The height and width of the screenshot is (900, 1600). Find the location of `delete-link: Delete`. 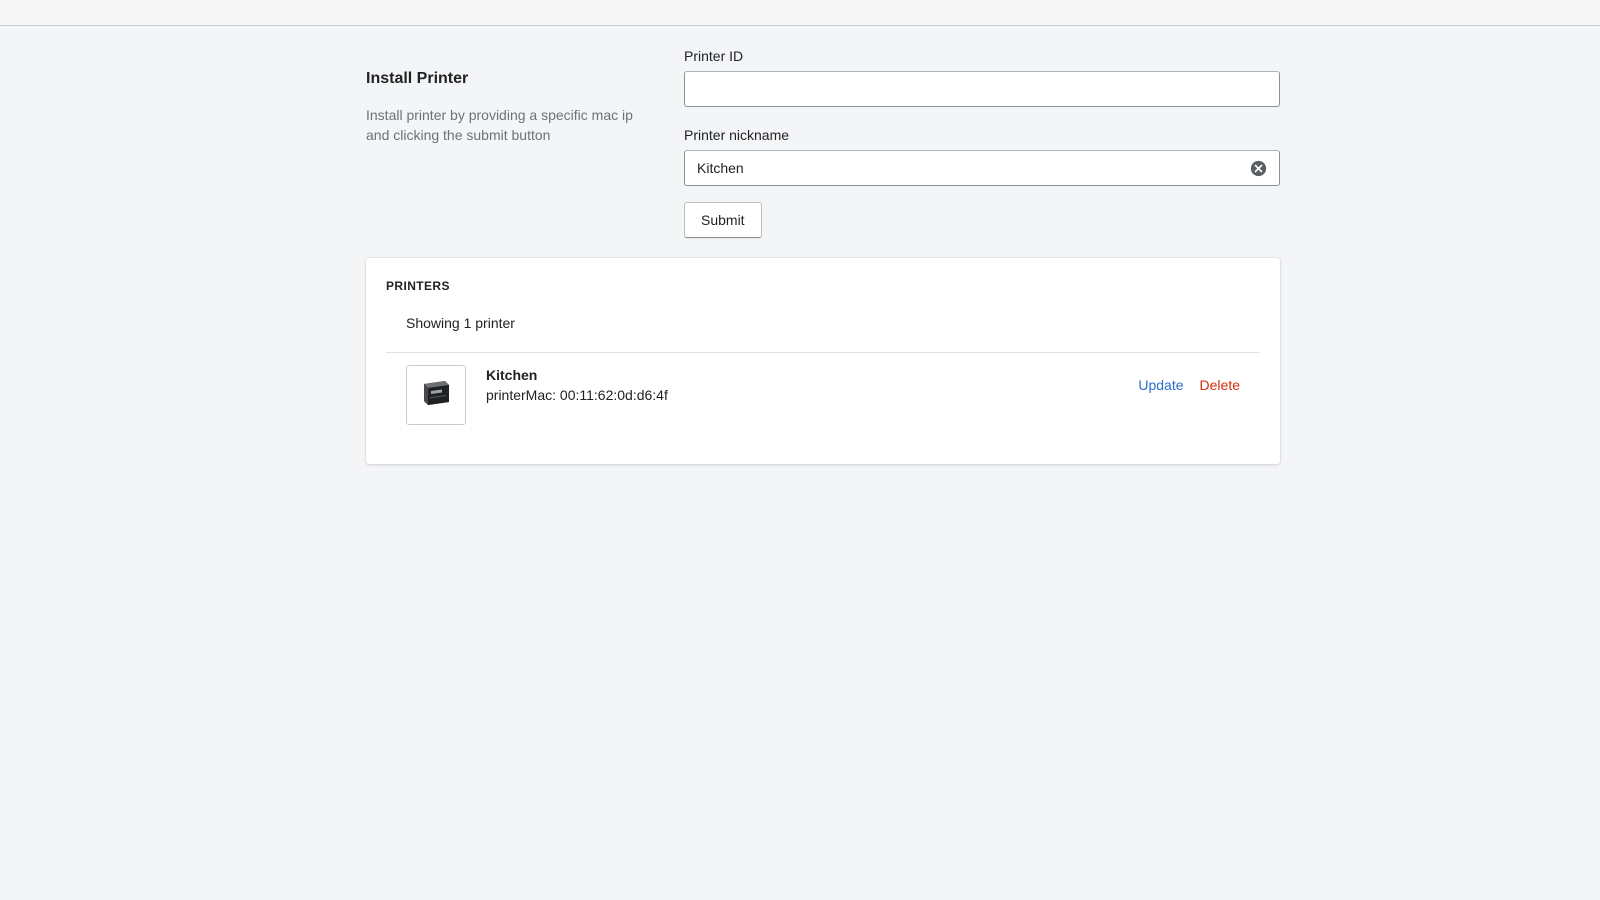

delete-link: Delete is located at coordinates (1220, 385).